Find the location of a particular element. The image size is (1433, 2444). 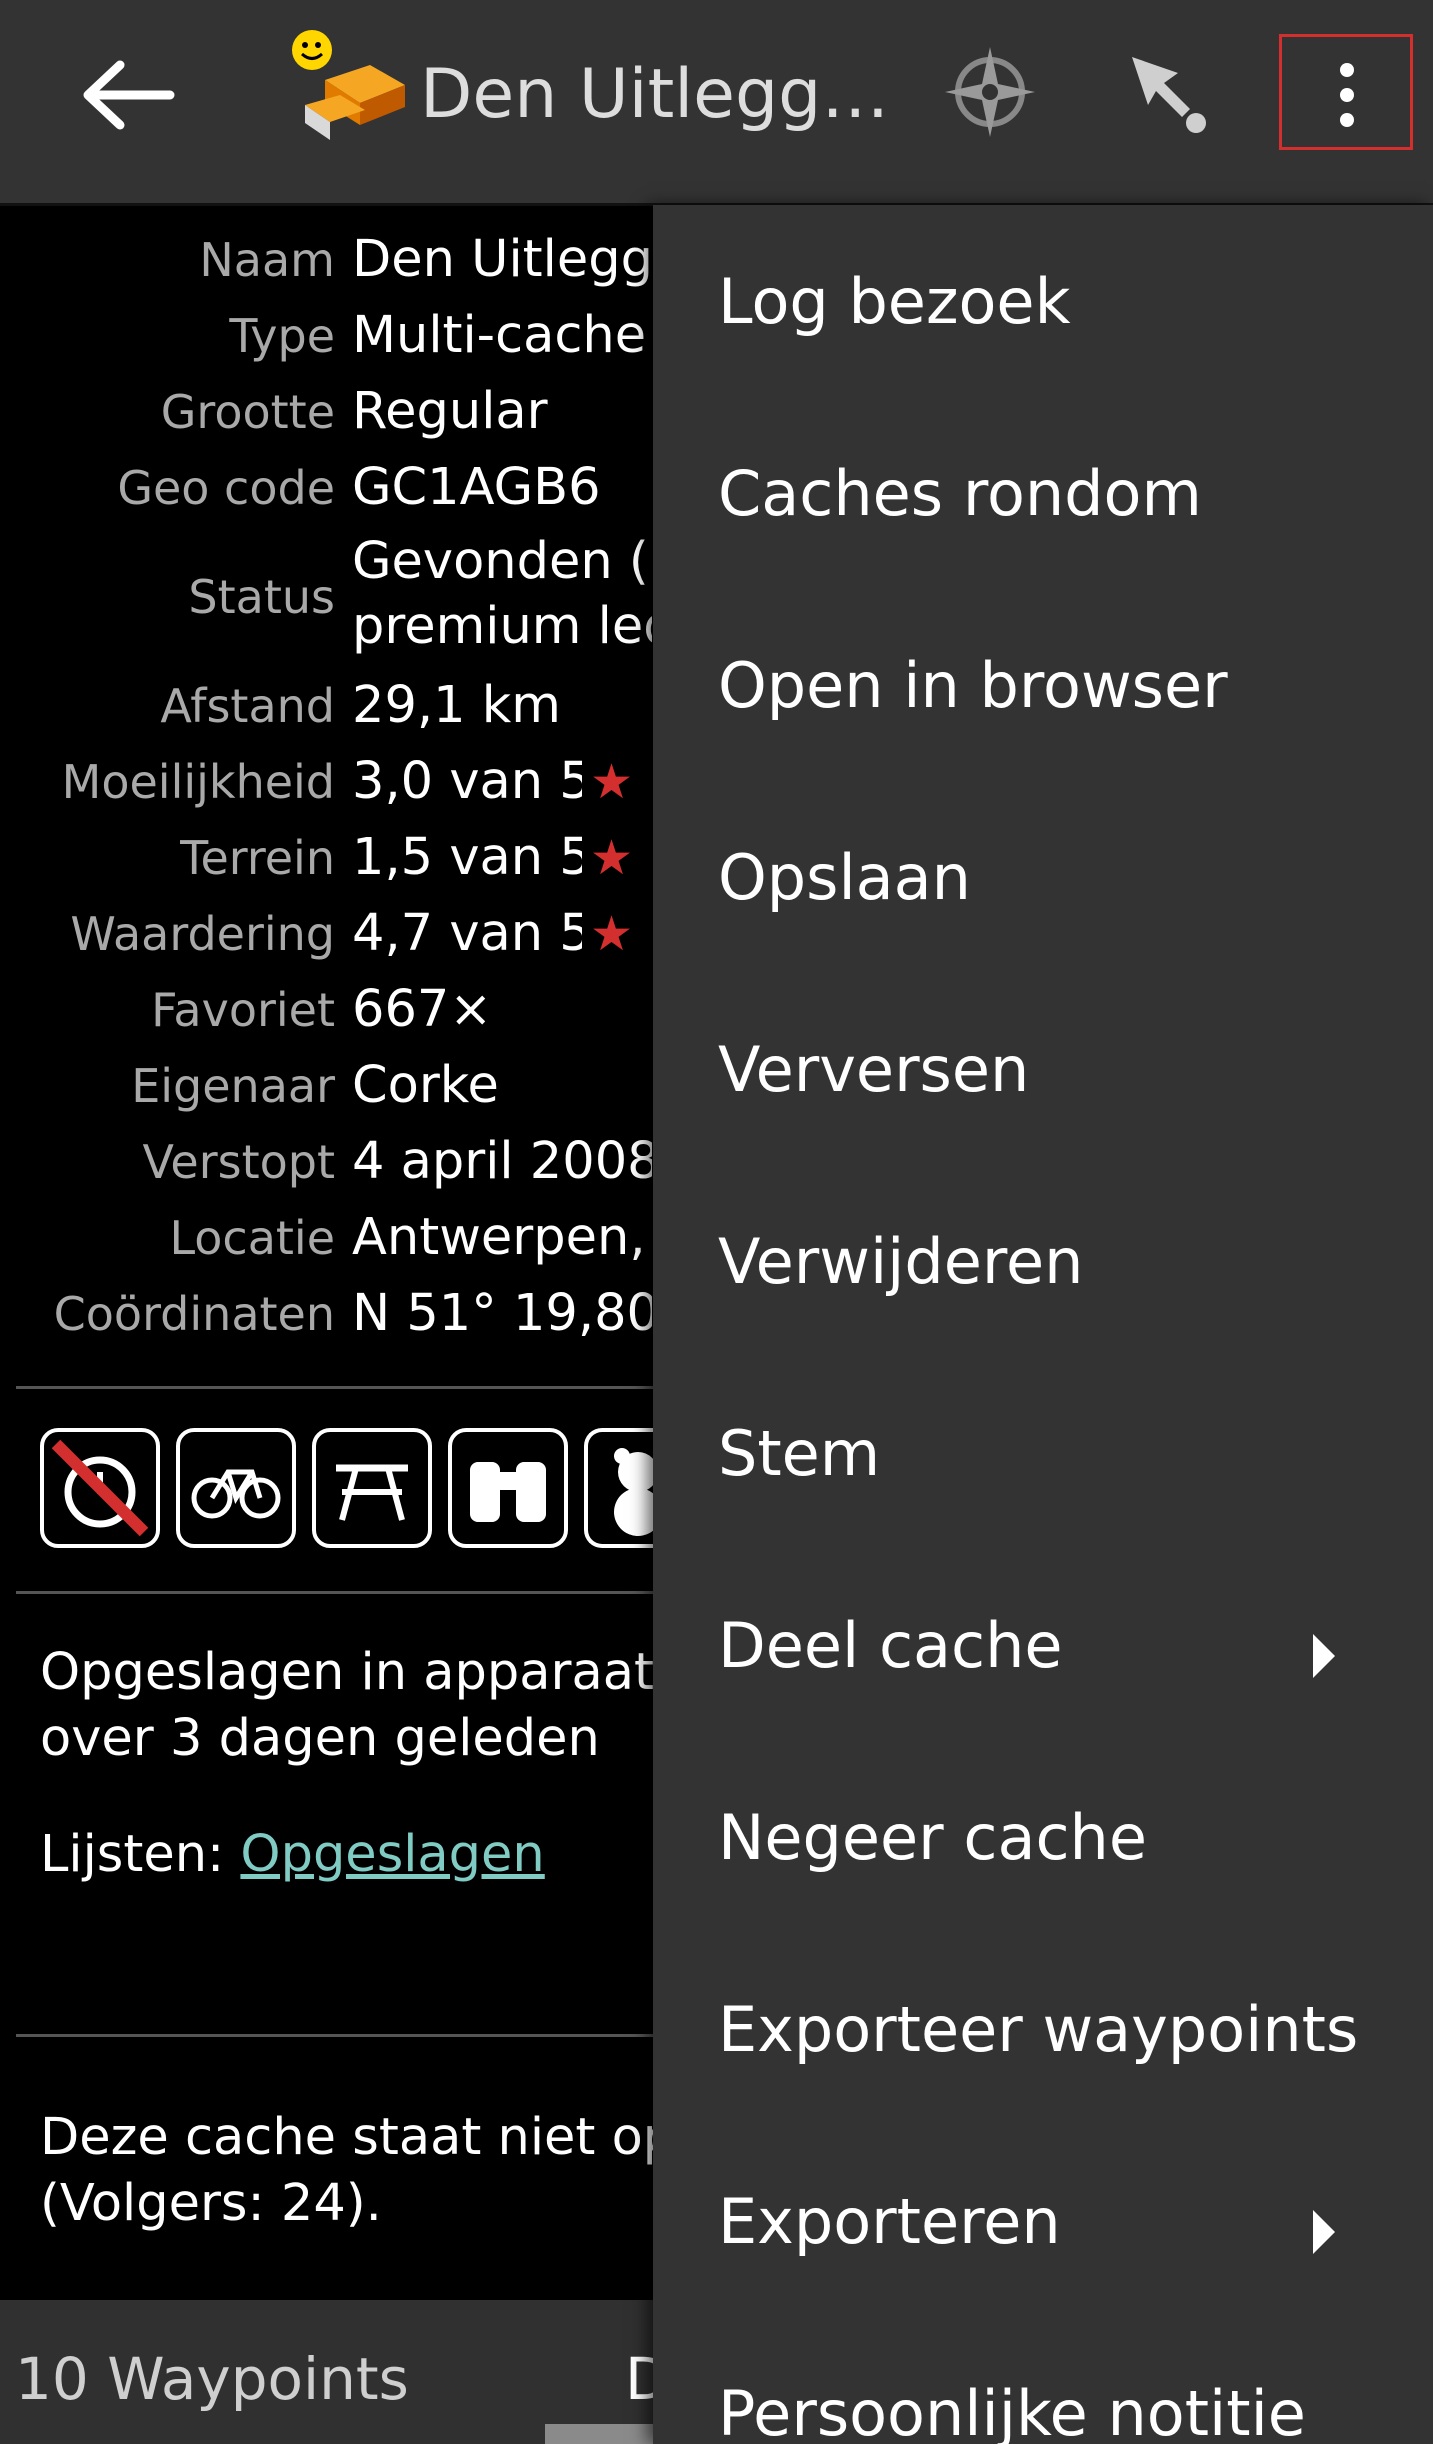

lists-row: Lijsten: Opgeslagen is located at coordinates (292, 1854).